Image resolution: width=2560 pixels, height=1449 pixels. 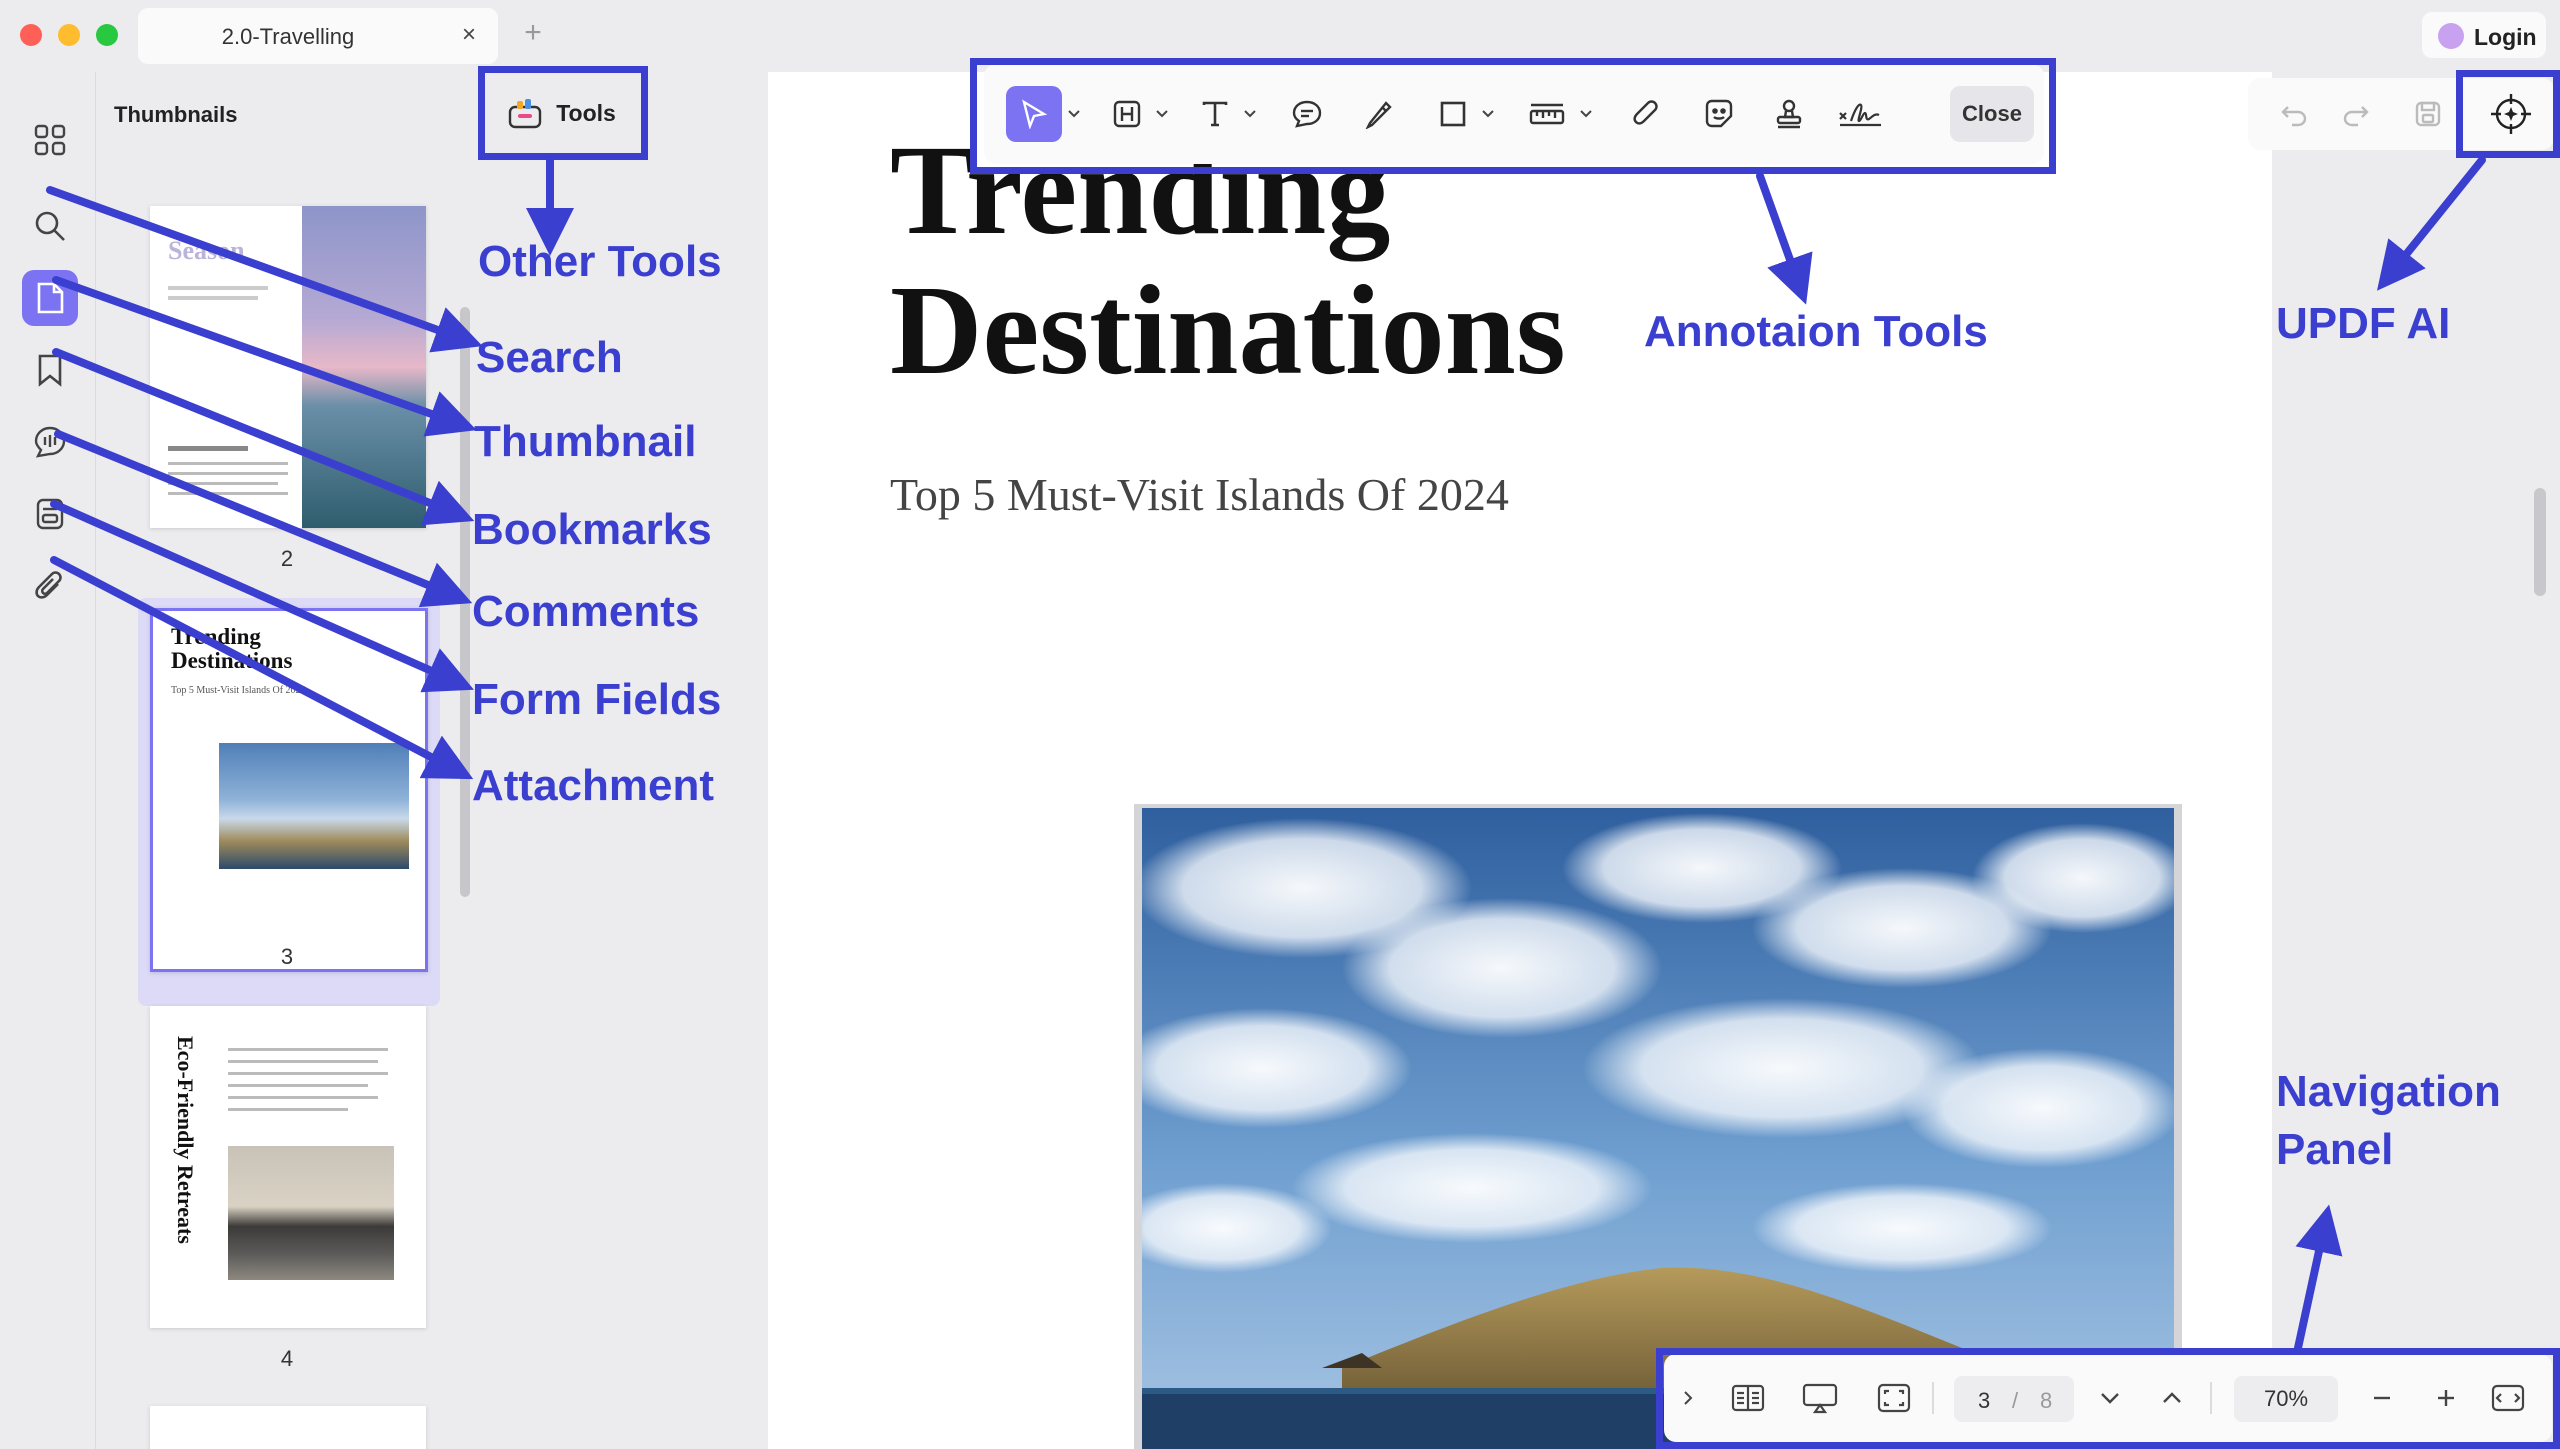 What do you see at coordinates (2388, 1091) in the screenshot?
I see `navigation-panel-label-line-1: Navigation` at bounding box center [2388, 1091].